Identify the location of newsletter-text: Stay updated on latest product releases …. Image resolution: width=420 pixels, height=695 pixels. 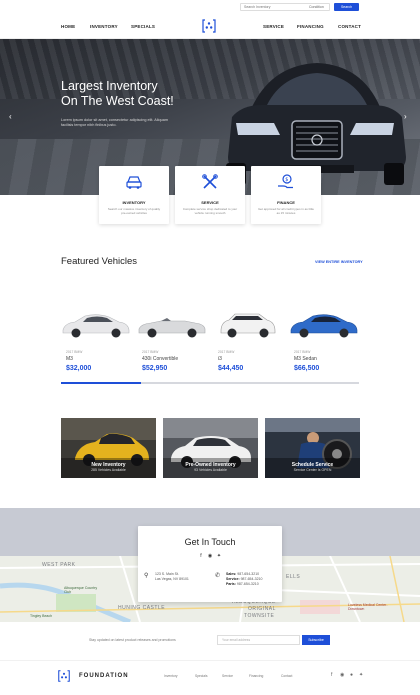
(132, 640).